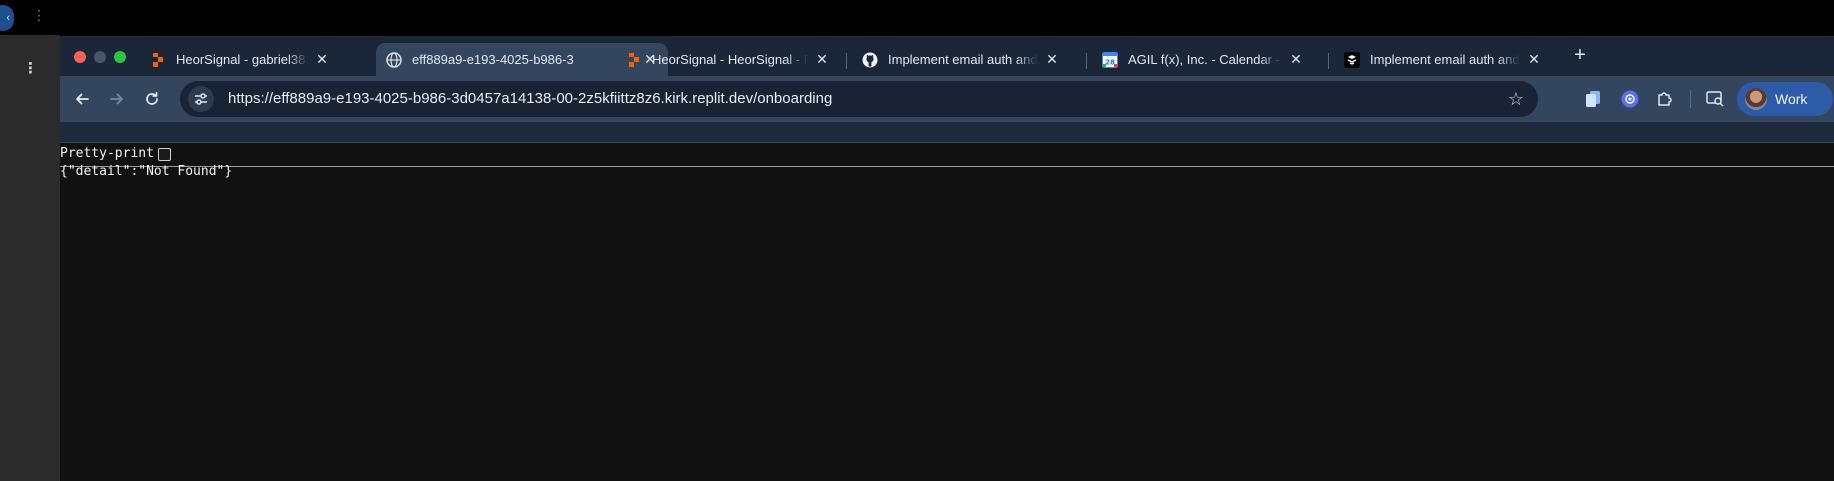 This screenshot has width=1834, height=481. I want to click on globe-icon, so click(394, 59).